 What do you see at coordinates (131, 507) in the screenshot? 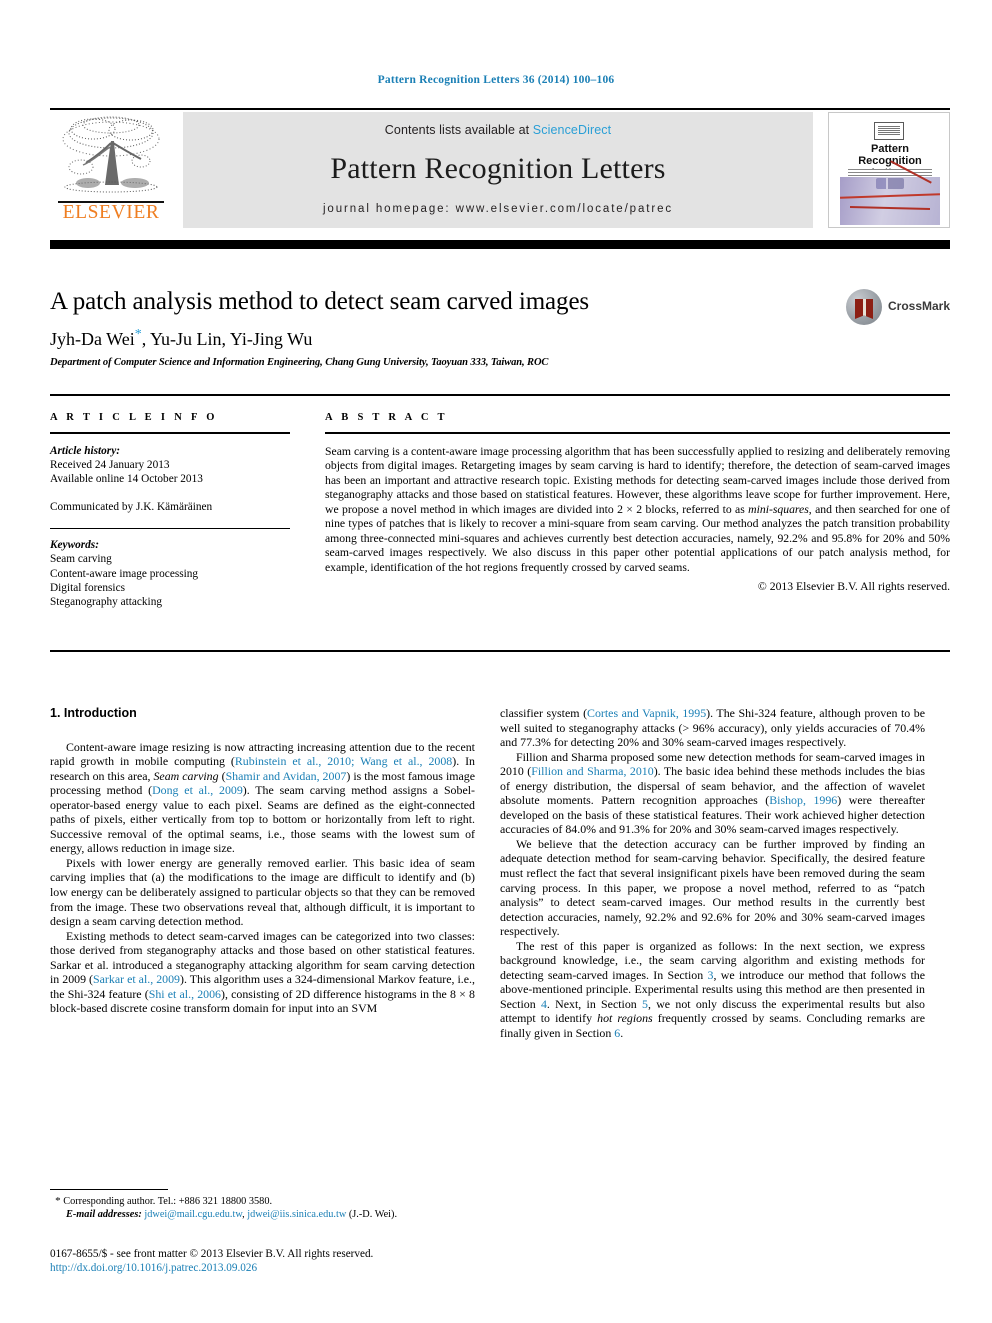
I see `communicated-by: Communicated by J.K. Kämäräinen` at bounding box center [131, 507].